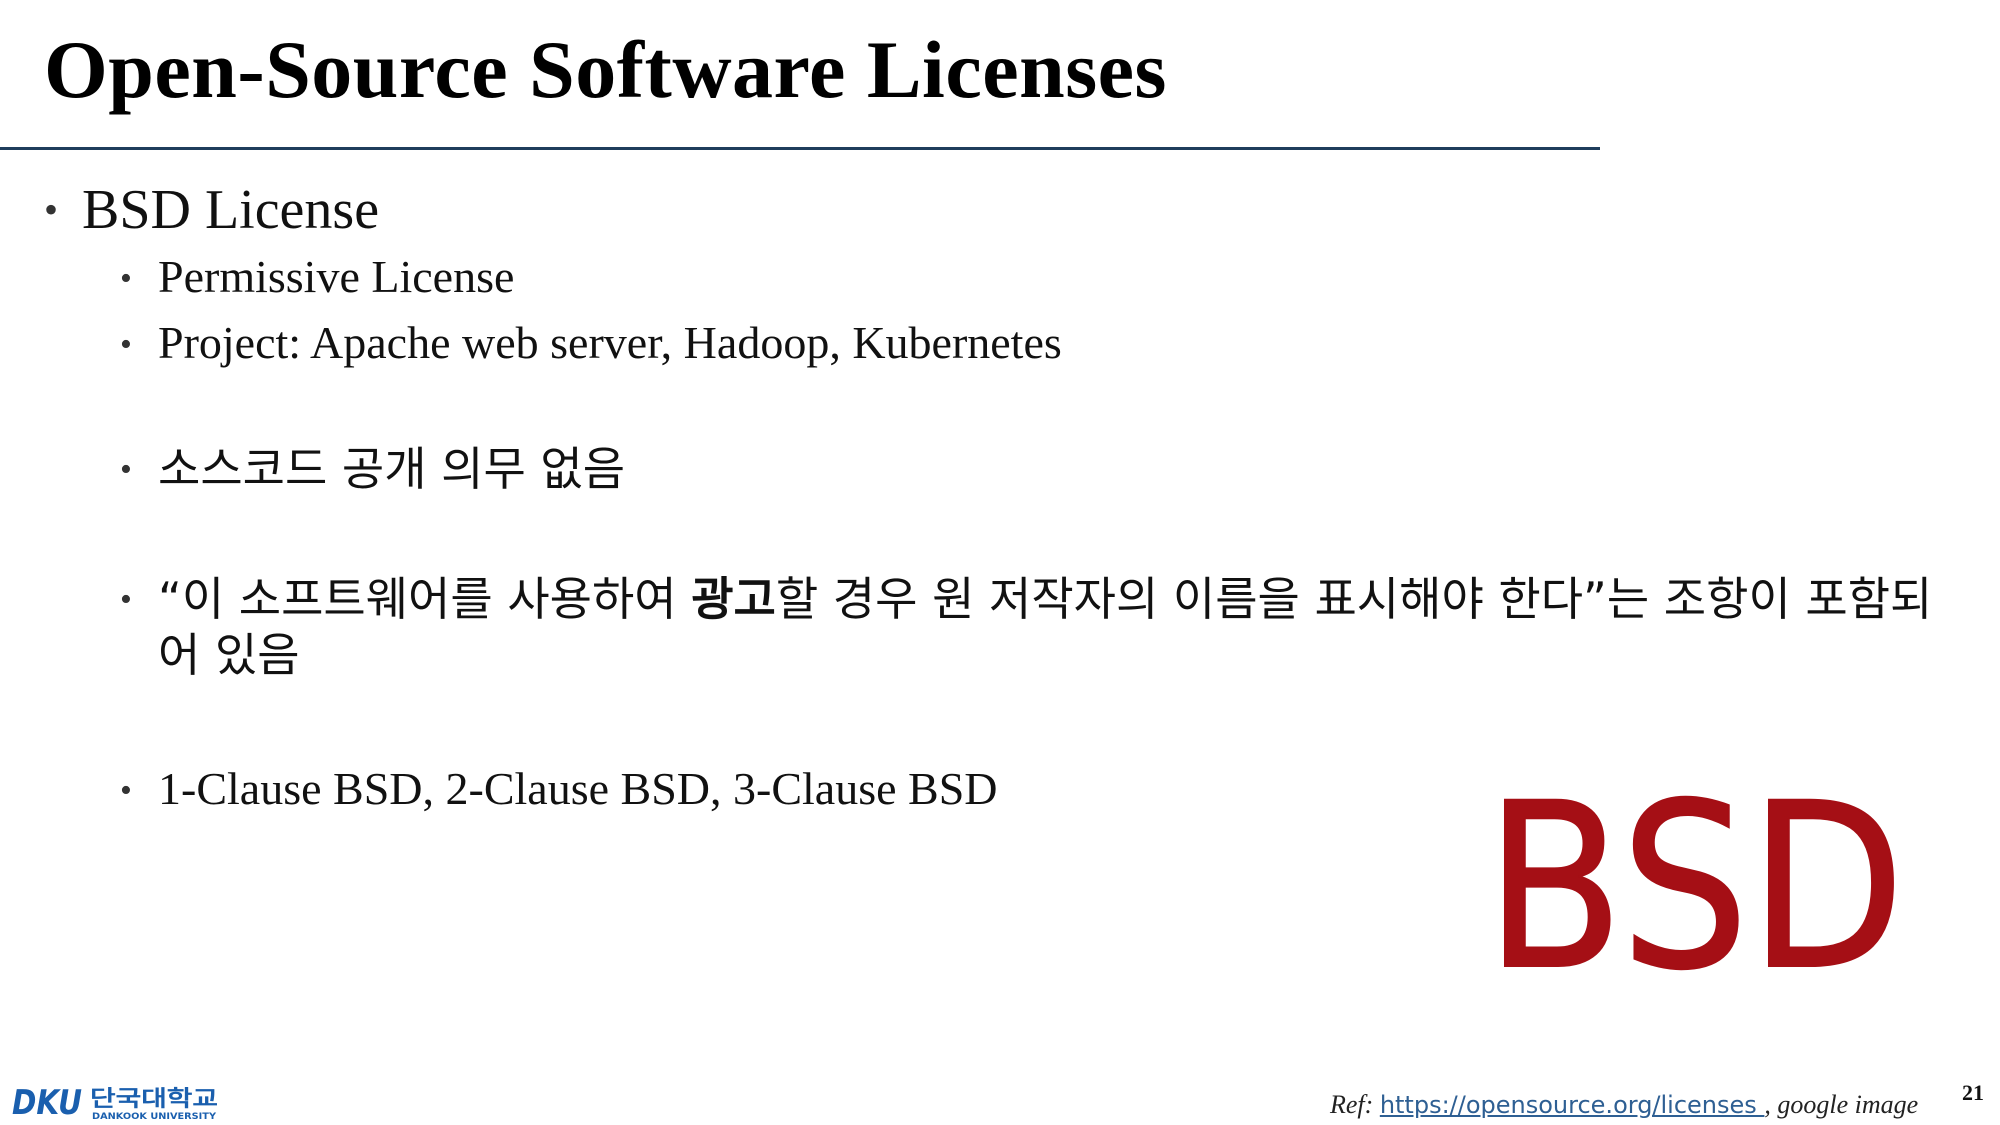  I want to click on logo-english: DANKOOK UNIVERSITY, so click(154, 1117).